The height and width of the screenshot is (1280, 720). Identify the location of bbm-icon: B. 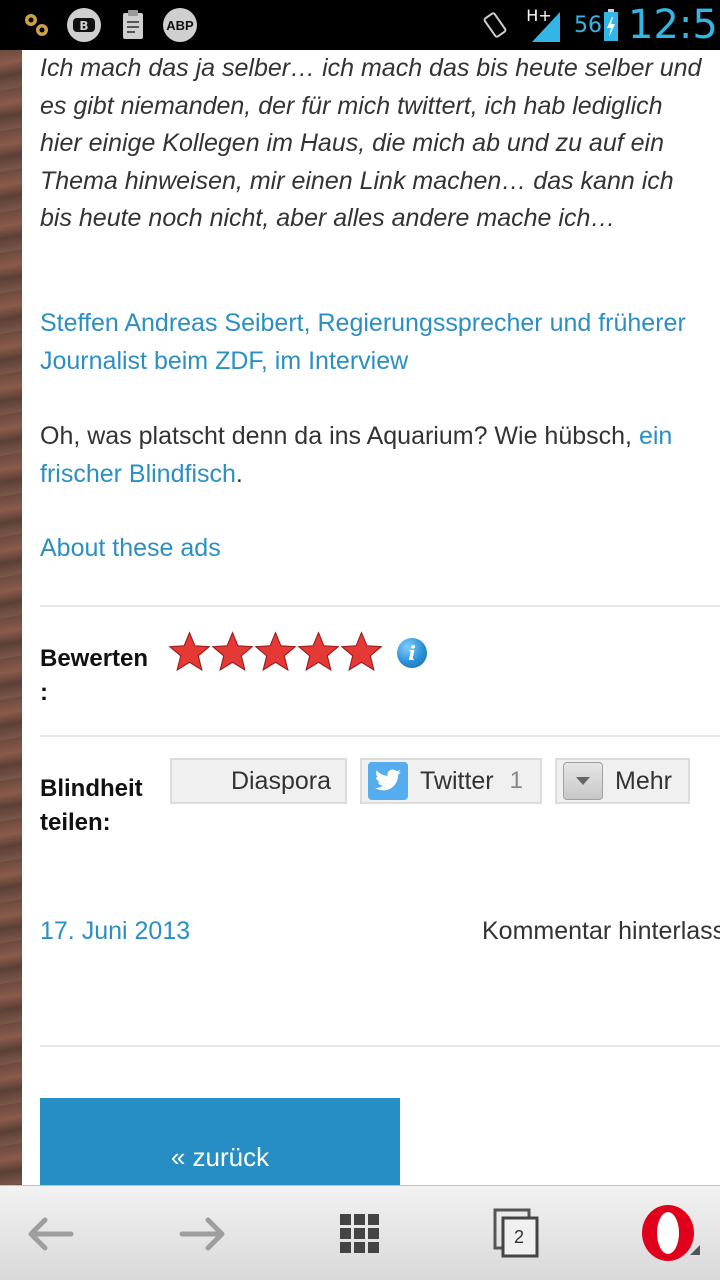
(84, 25).